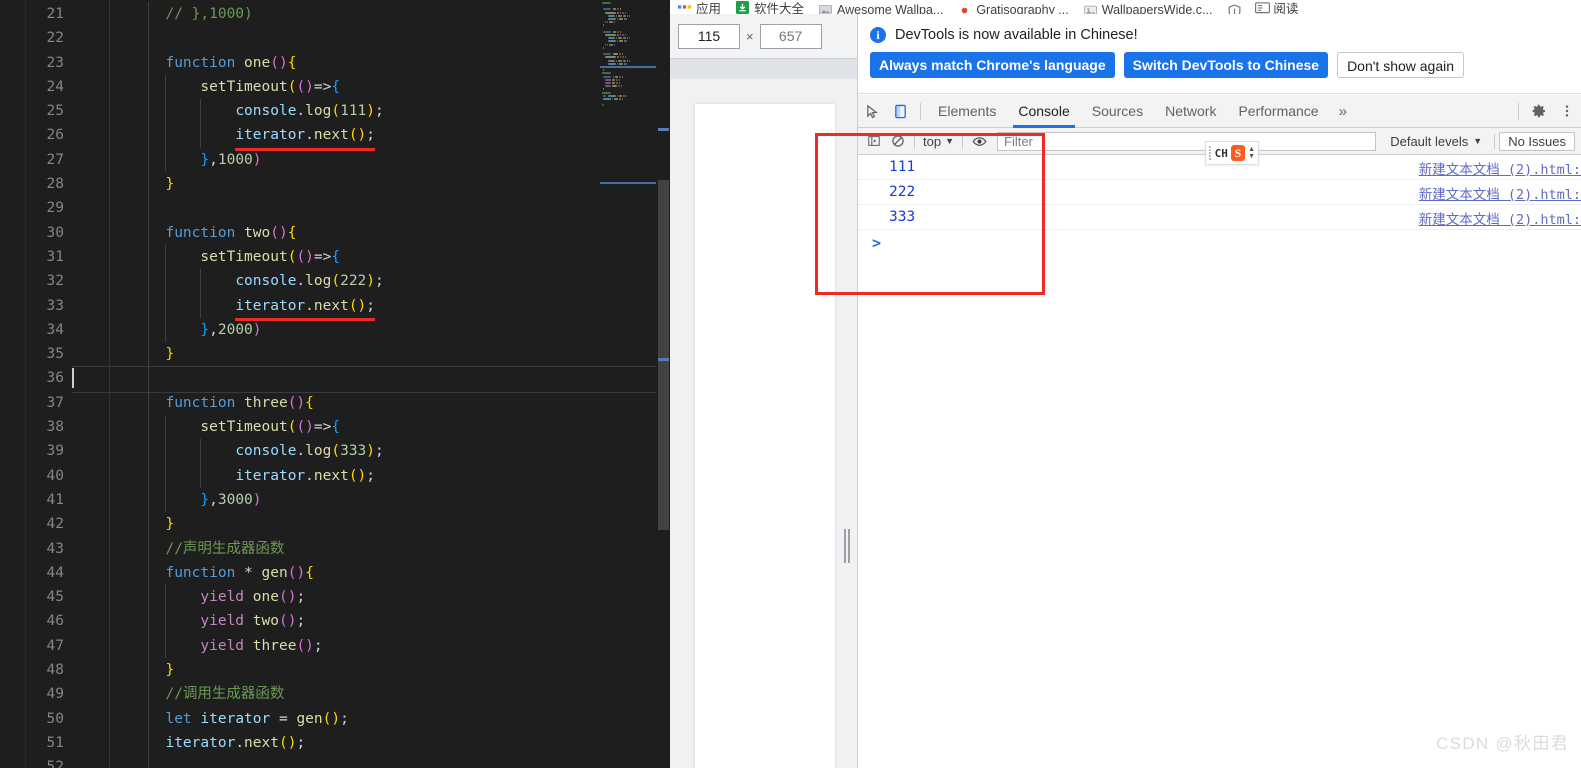 The image size is (1581, 768). What do you see at coordinates (1436, 141) in the screenshot?
I see `log-levels-selector: Default levels ▼` at bounding box center [1436, 141].